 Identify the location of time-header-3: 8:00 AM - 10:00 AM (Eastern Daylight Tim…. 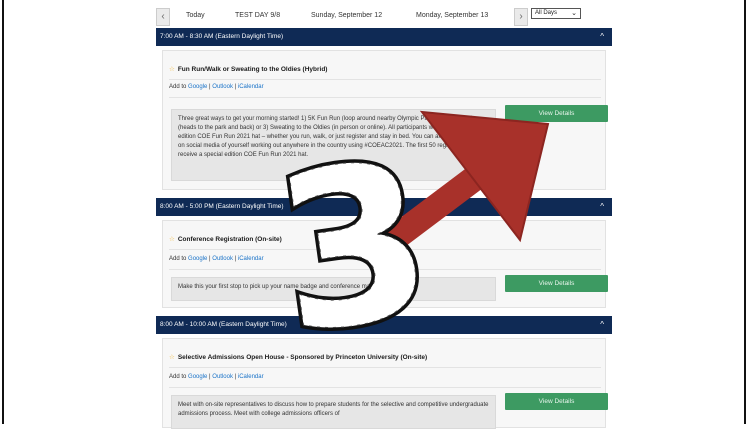
(384, 325).